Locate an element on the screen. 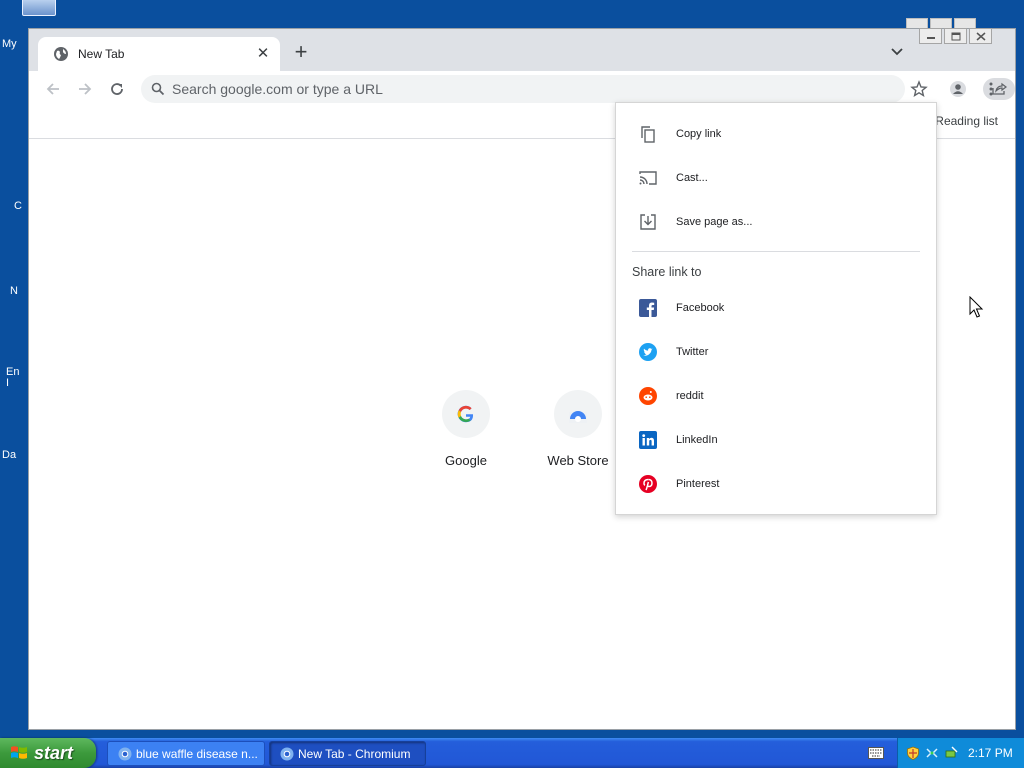 This screenshot has height=768, width=1024. security-shield-icon is located at coordinates (913, 753).